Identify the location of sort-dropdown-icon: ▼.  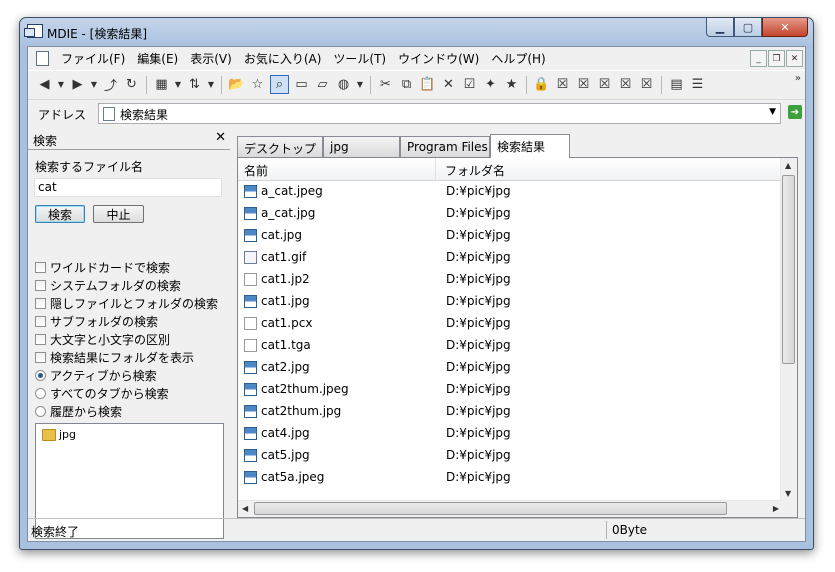
(211, 84).